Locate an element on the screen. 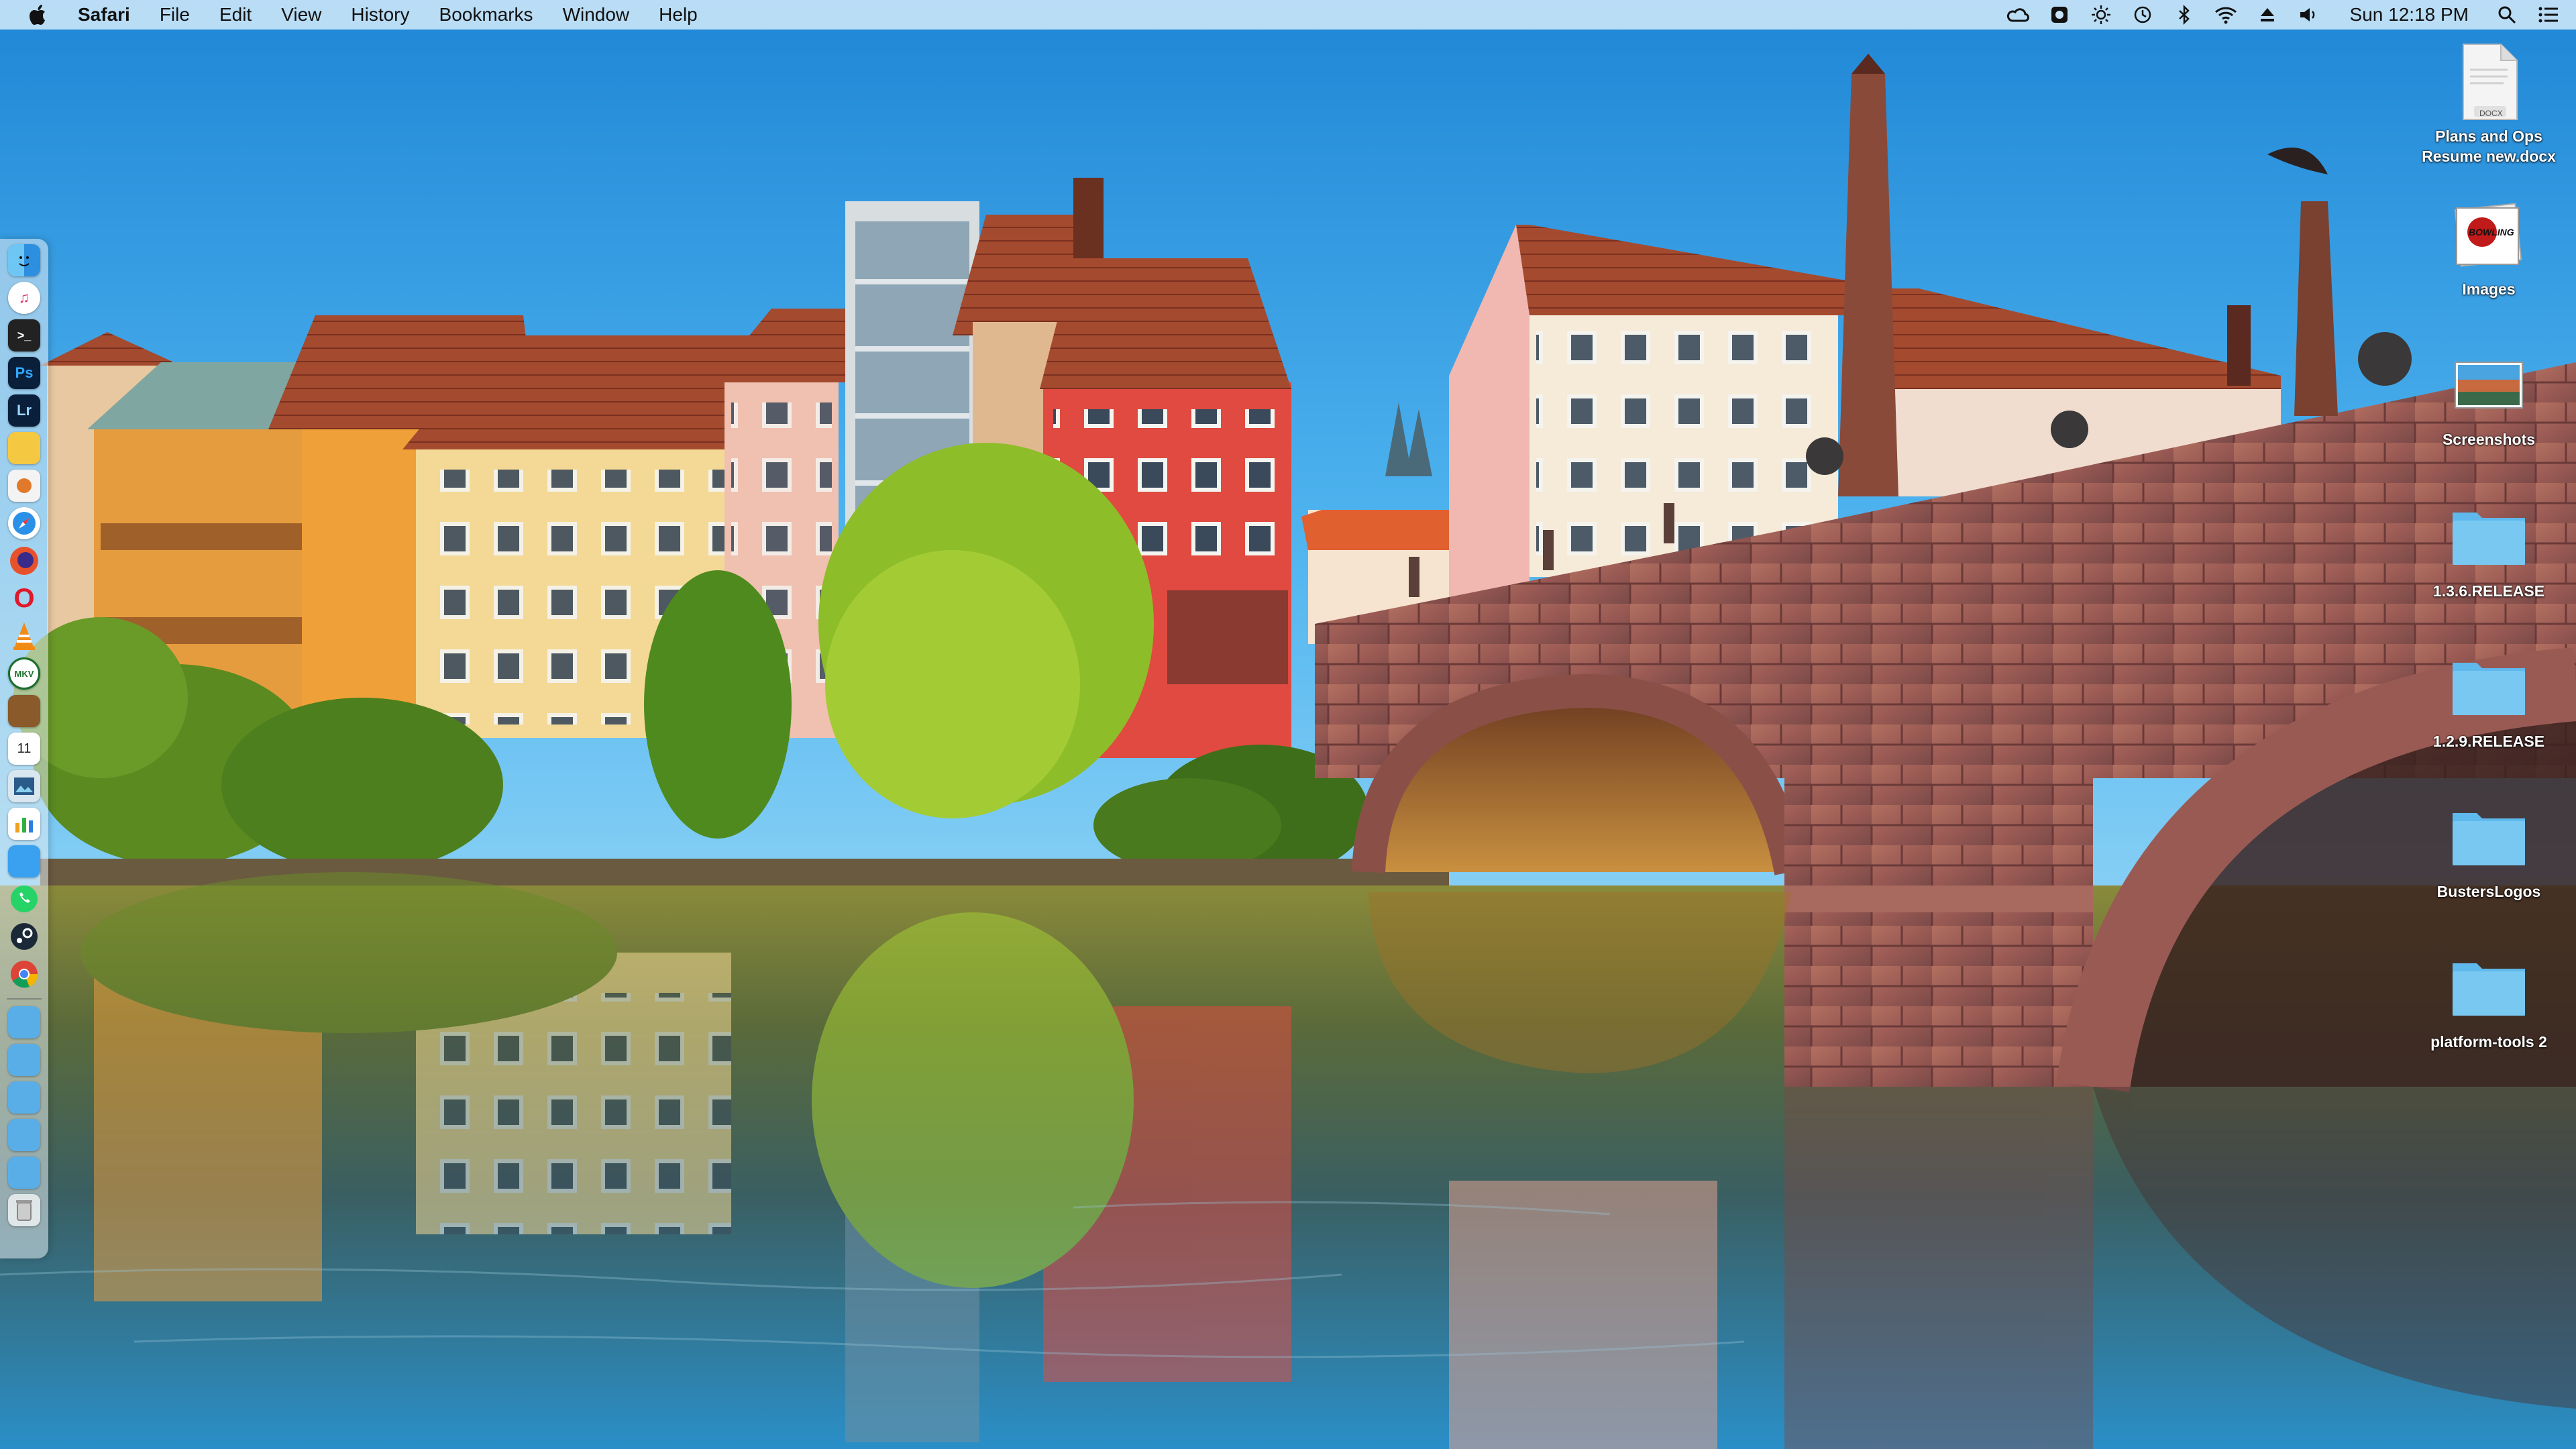 The height and width of the screenshot is (1449, 2576). menu-app-name: Safari is located at coordinates (108, 15).